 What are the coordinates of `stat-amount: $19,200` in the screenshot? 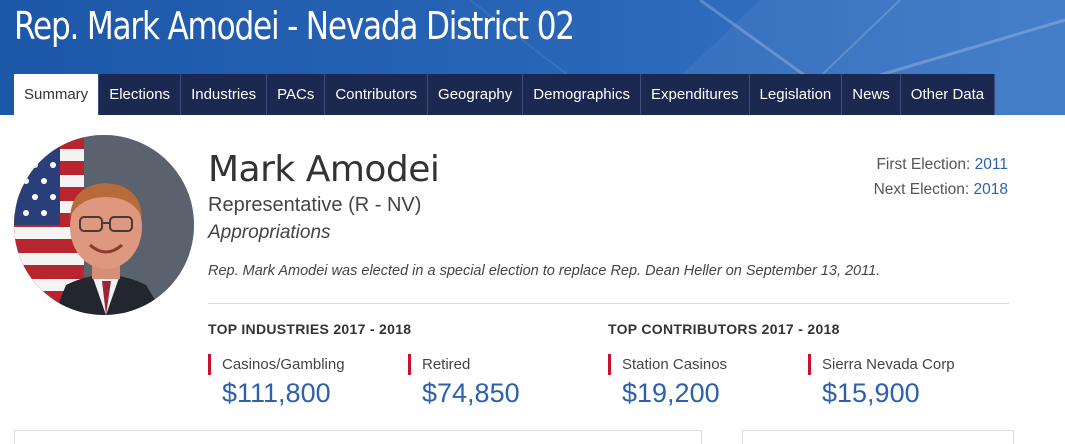 It's located at (671, 393).